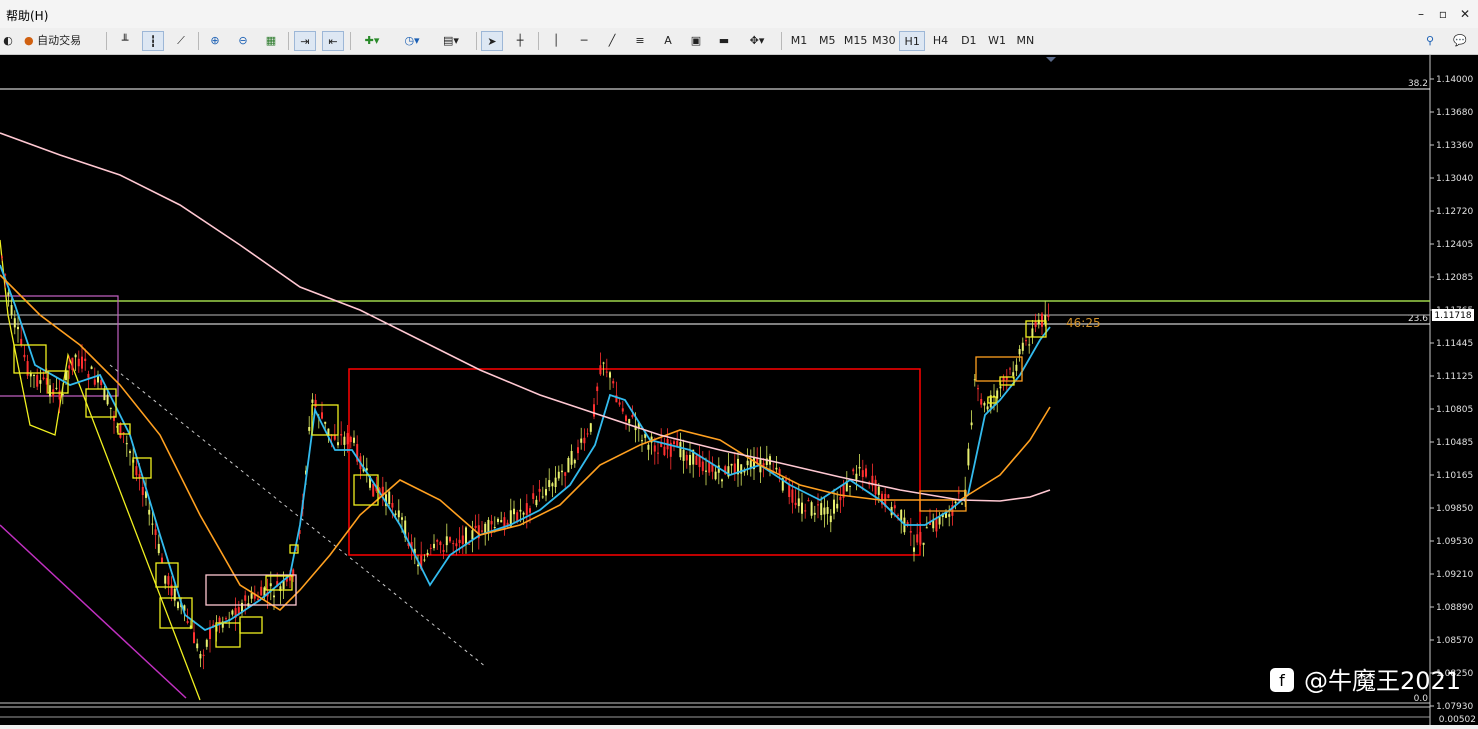 The height and width of the screenshot is (729, 1478). Describe the element at coordinates (1443, 14) in the screenshot. I see `restore-button: ▫` at that location.